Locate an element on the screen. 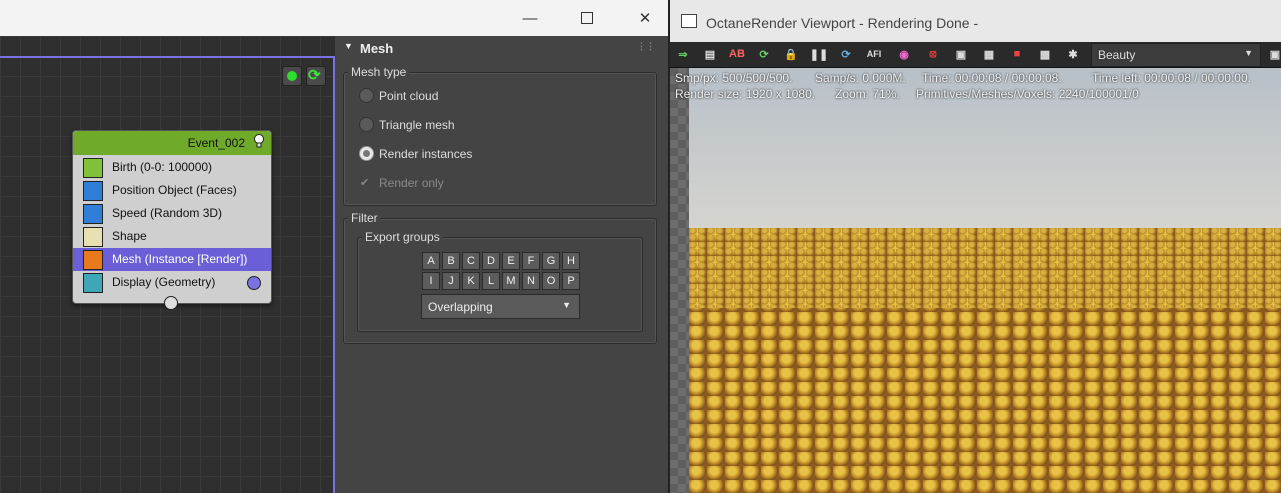 The height and width of the screenshot is (493, 1281). operator-birth: Birth (0-0: 100000) is located at coordinates (172, 167).